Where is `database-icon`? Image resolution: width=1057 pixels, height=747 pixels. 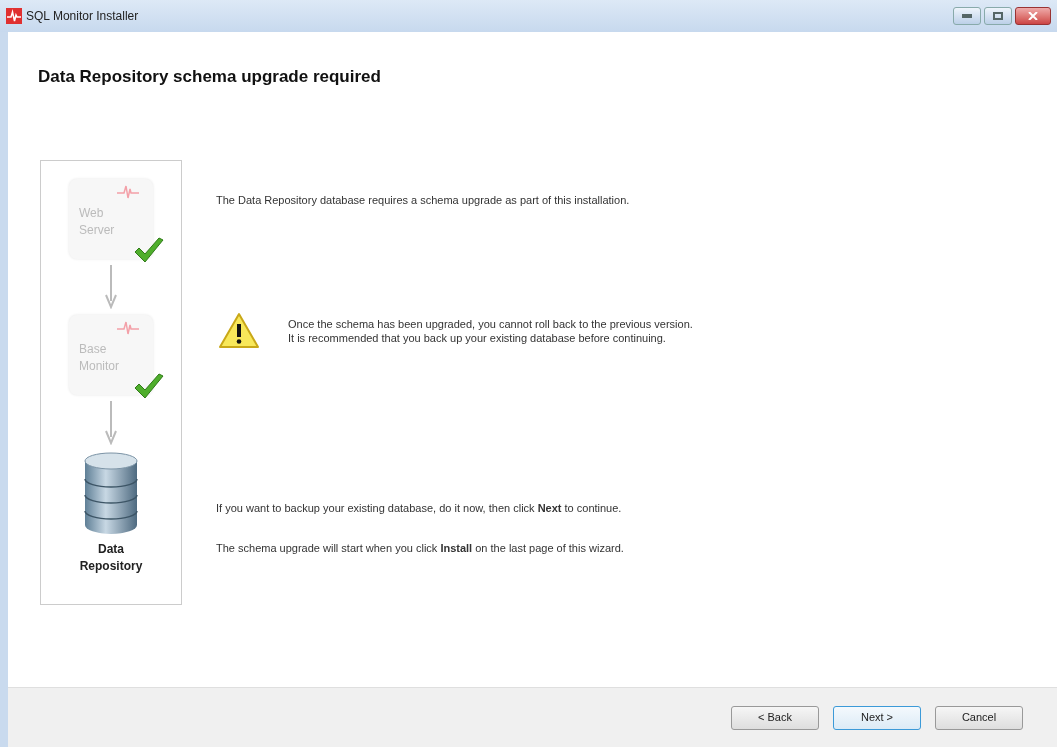 database-icon is located at coordinates (111, 492).